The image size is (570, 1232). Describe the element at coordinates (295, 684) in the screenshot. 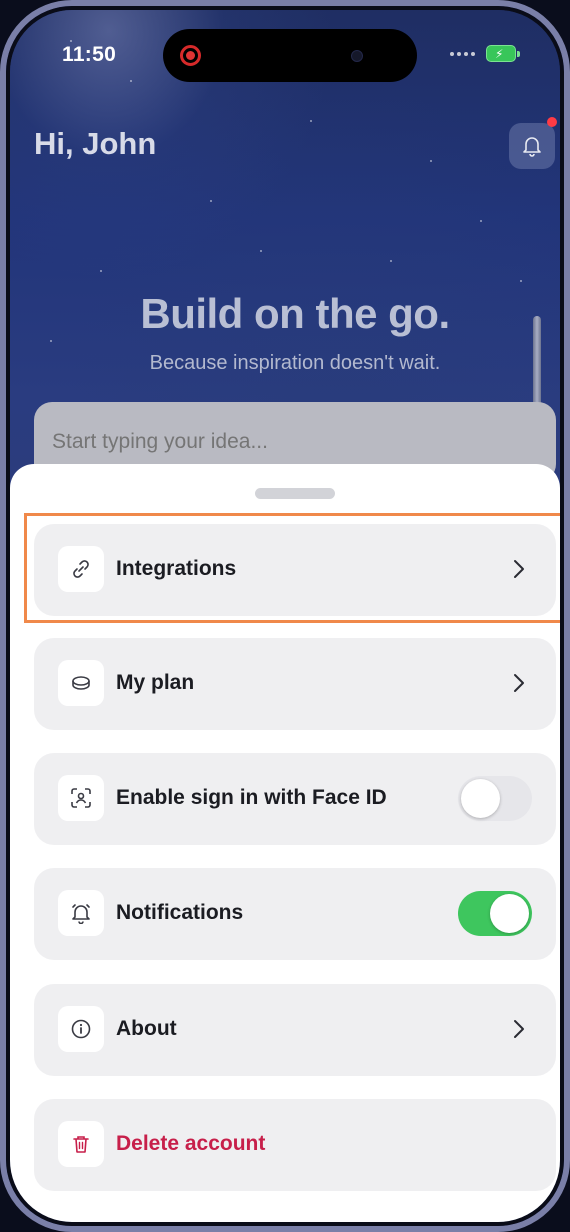

I see `my-plan-row: My plan` at that location.